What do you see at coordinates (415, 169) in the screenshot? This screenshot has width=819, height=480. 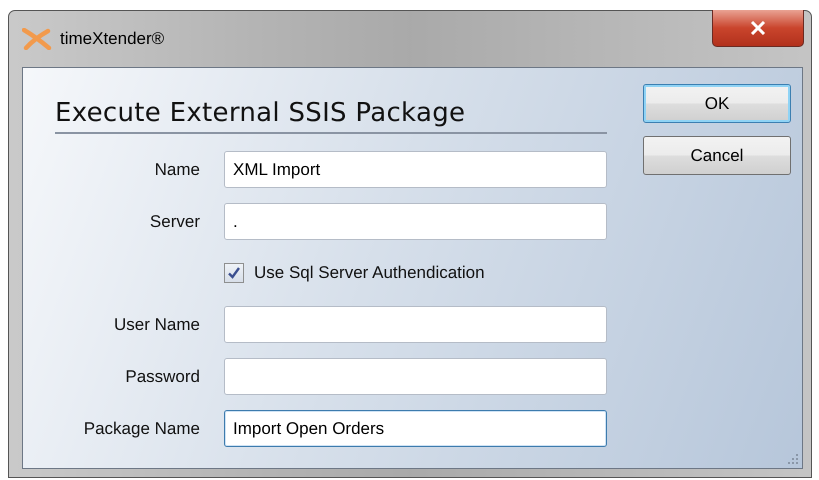 I see `text-field: XML Import` at bounding box center [415, 169].